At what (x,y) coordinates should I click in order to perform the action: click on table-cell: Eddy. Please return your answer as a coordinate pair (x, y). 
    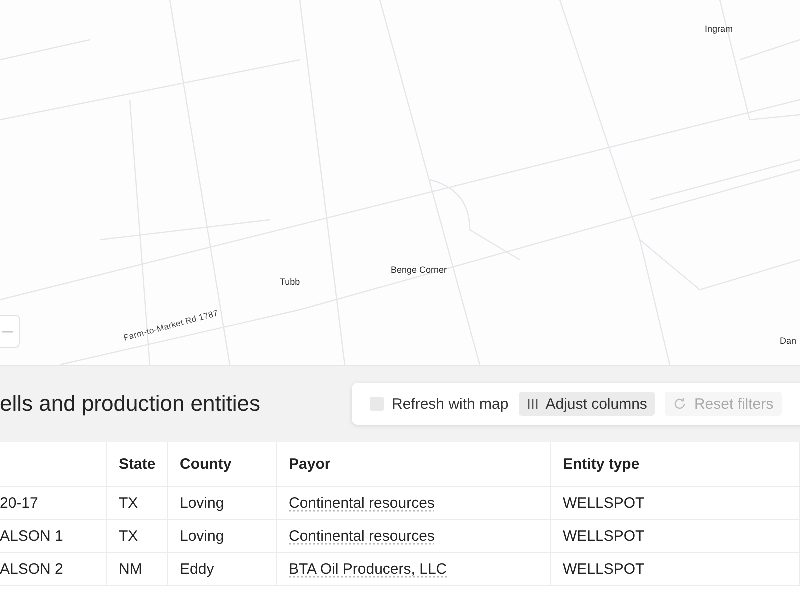
    Looking at the image, I should click on (197, 569).